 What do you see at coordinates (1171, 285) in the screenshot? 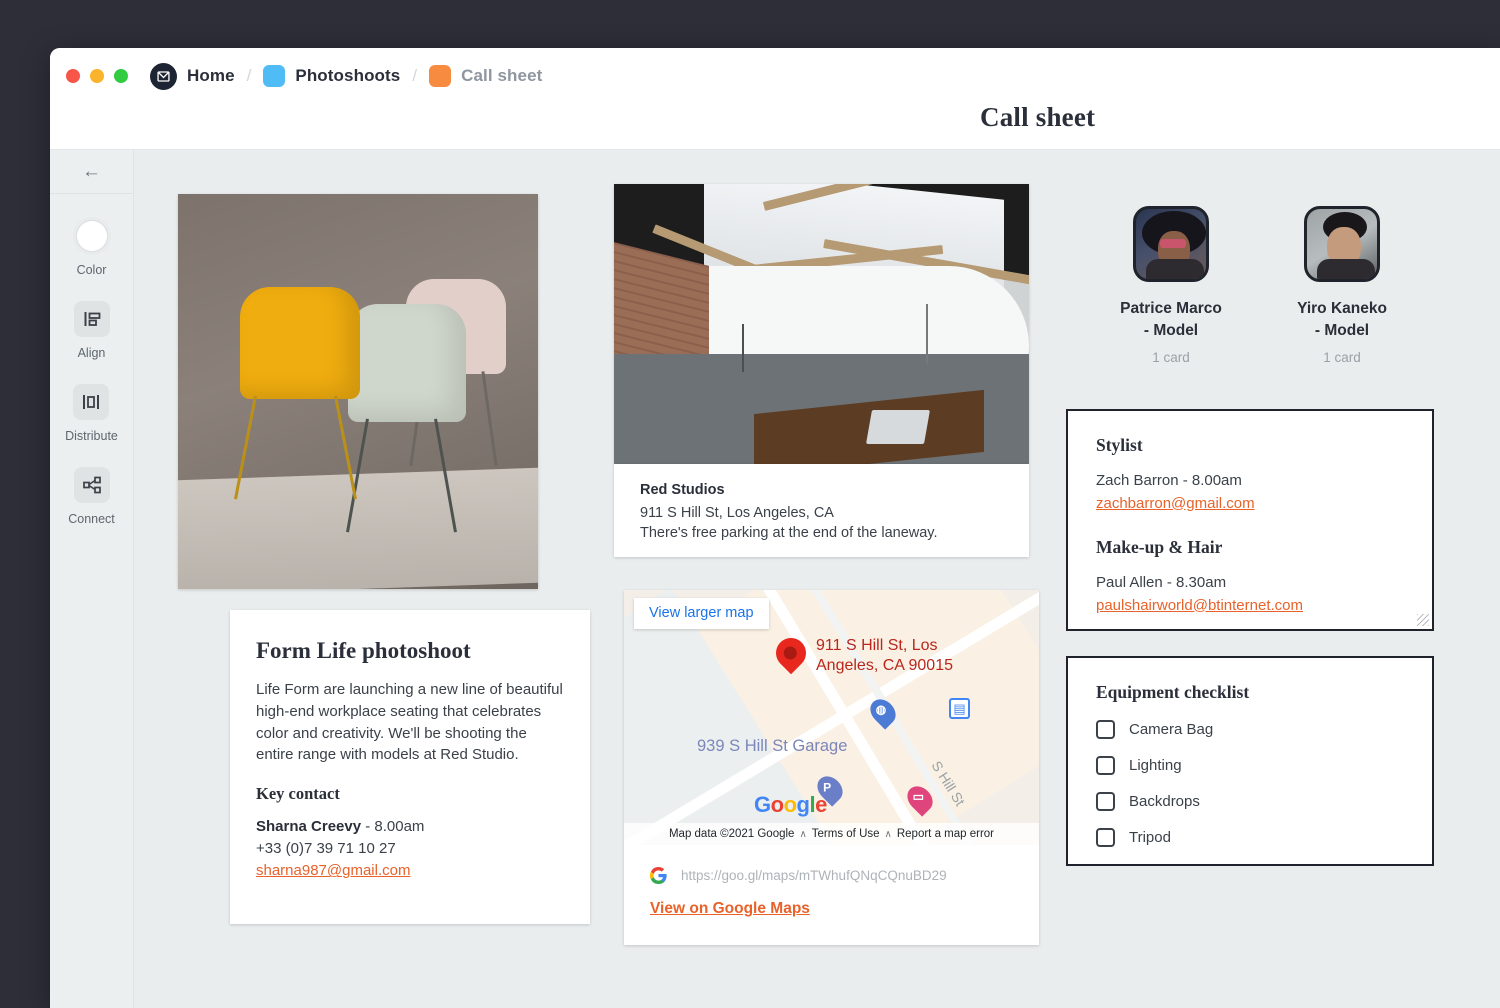
I see `person-card-patrice-marco: Patrice Marco - Model 1 card` at bounding box center [1171, 285].